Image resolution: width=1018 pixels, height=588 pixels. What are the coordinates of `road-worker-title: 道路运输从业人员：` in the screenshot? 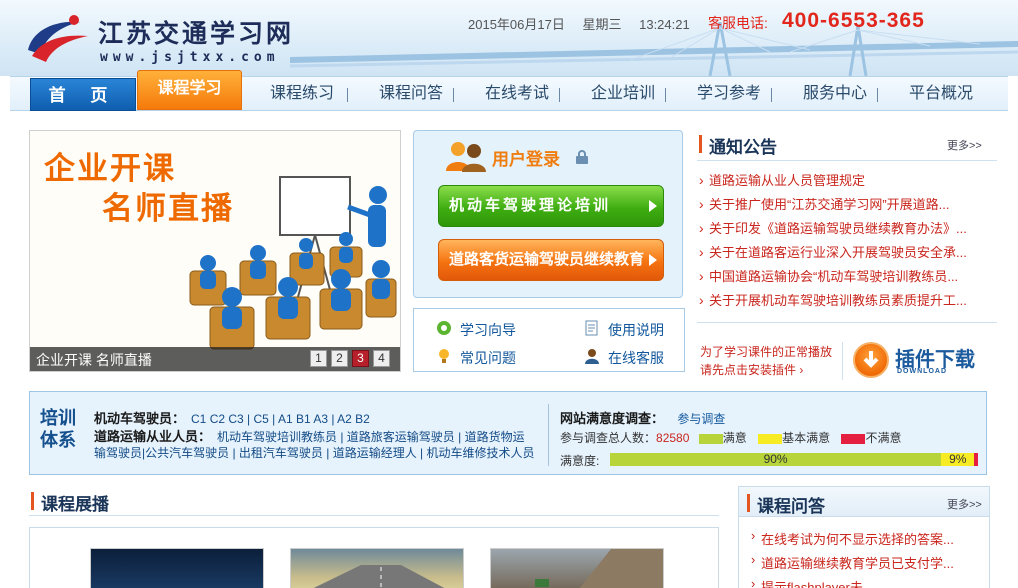 It's located at (153, 436).